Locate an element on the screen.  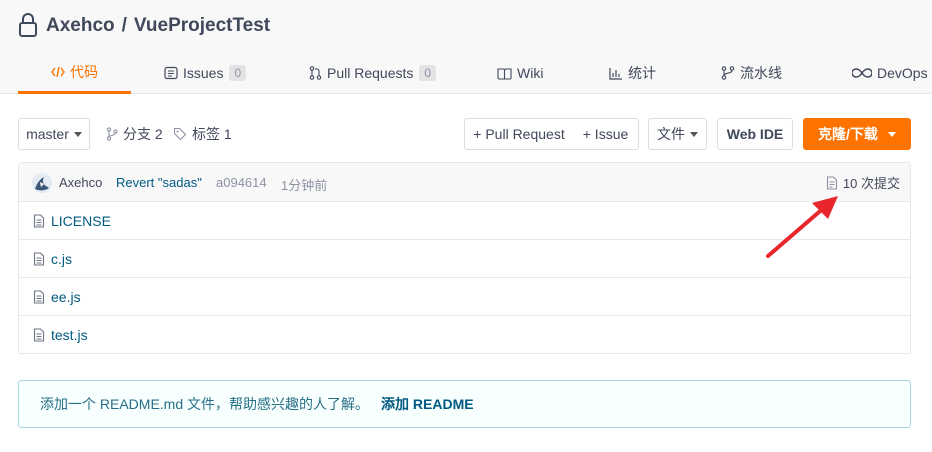
issues-count-badge: 0 is located at coordinates (238, 73).